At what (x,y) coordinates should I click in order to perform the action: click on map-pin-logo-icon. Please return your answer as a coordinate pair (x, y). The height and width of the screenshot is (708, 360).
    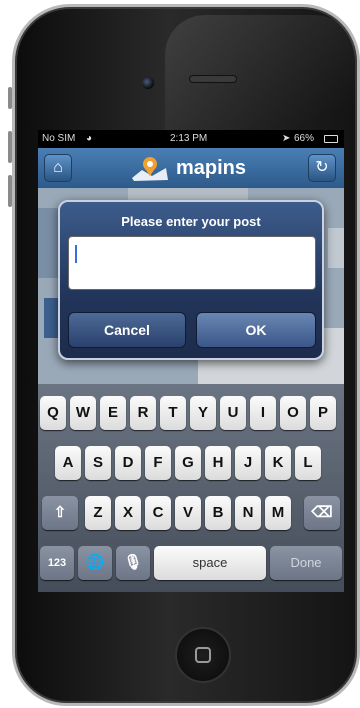
    Looking at the image, I should click on (150, 169).